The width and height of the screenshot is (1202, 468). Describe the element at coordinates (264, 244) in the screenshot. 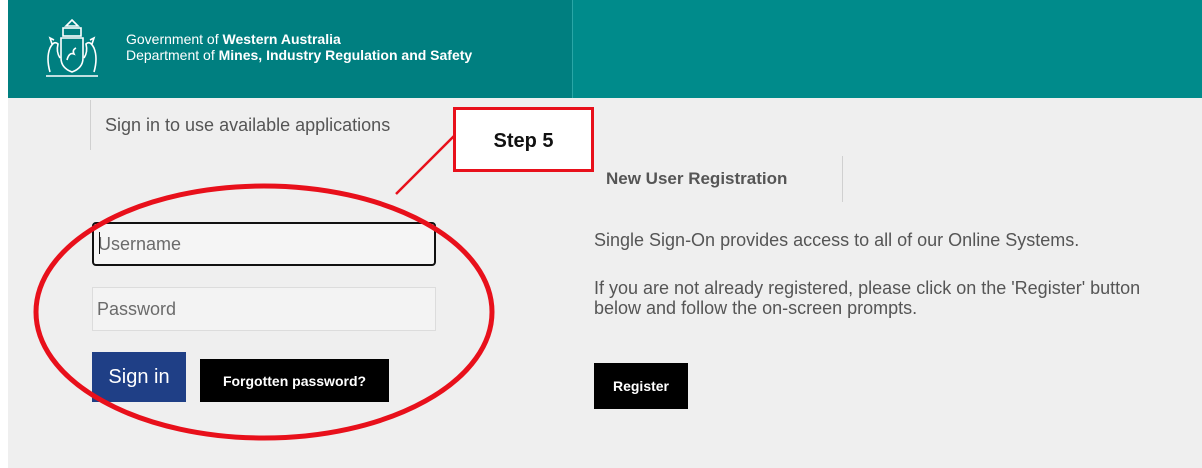

I see `username-input` at that location.